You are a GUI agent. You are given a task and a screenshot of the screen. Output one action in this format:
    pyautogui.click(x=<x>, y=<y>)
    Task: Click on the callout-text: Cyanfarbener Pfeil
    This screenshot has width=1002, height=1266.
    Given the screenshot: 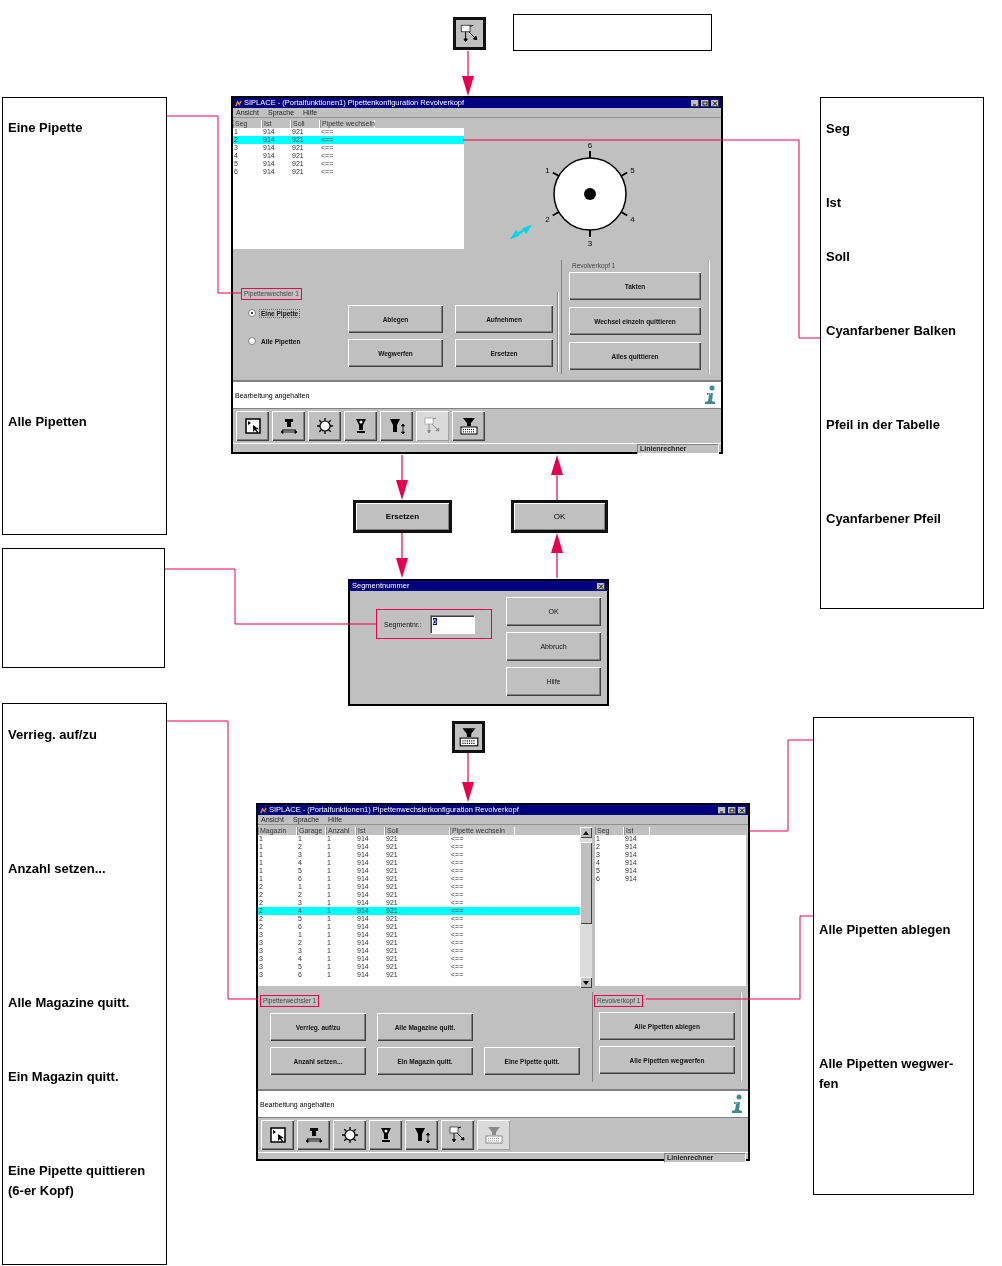 What is the action you would take?
    pyautogui.click(x=883, y=519)
    